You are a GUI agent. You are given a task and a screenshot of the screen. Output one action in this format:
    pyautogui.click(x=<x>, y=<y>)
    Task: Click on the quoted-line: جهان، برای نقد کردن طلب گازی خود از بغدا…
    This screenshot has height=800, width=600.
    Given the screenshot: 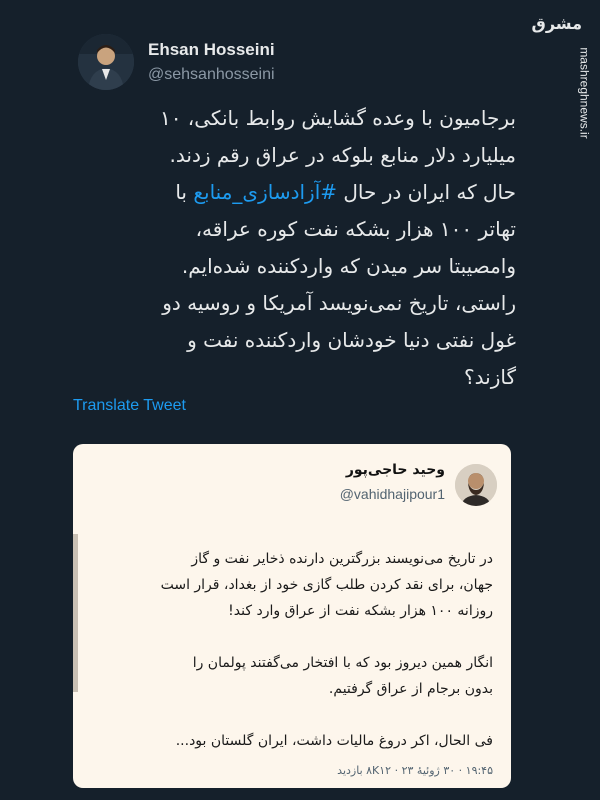 What is the action you would take?
    pyautogui.click(x=326, y=585)
    